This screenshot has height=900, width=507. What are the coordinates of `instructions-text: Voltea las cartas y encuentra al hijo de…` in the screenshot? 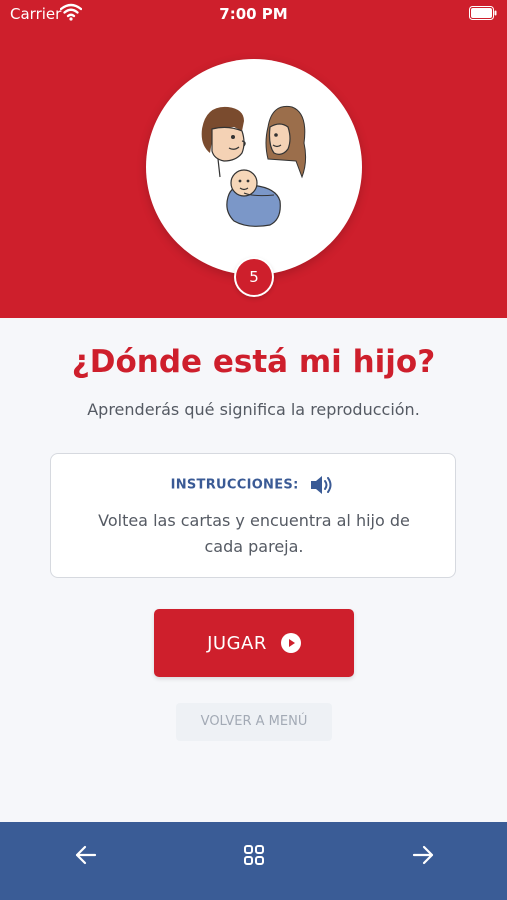 It's located at (254, 533).